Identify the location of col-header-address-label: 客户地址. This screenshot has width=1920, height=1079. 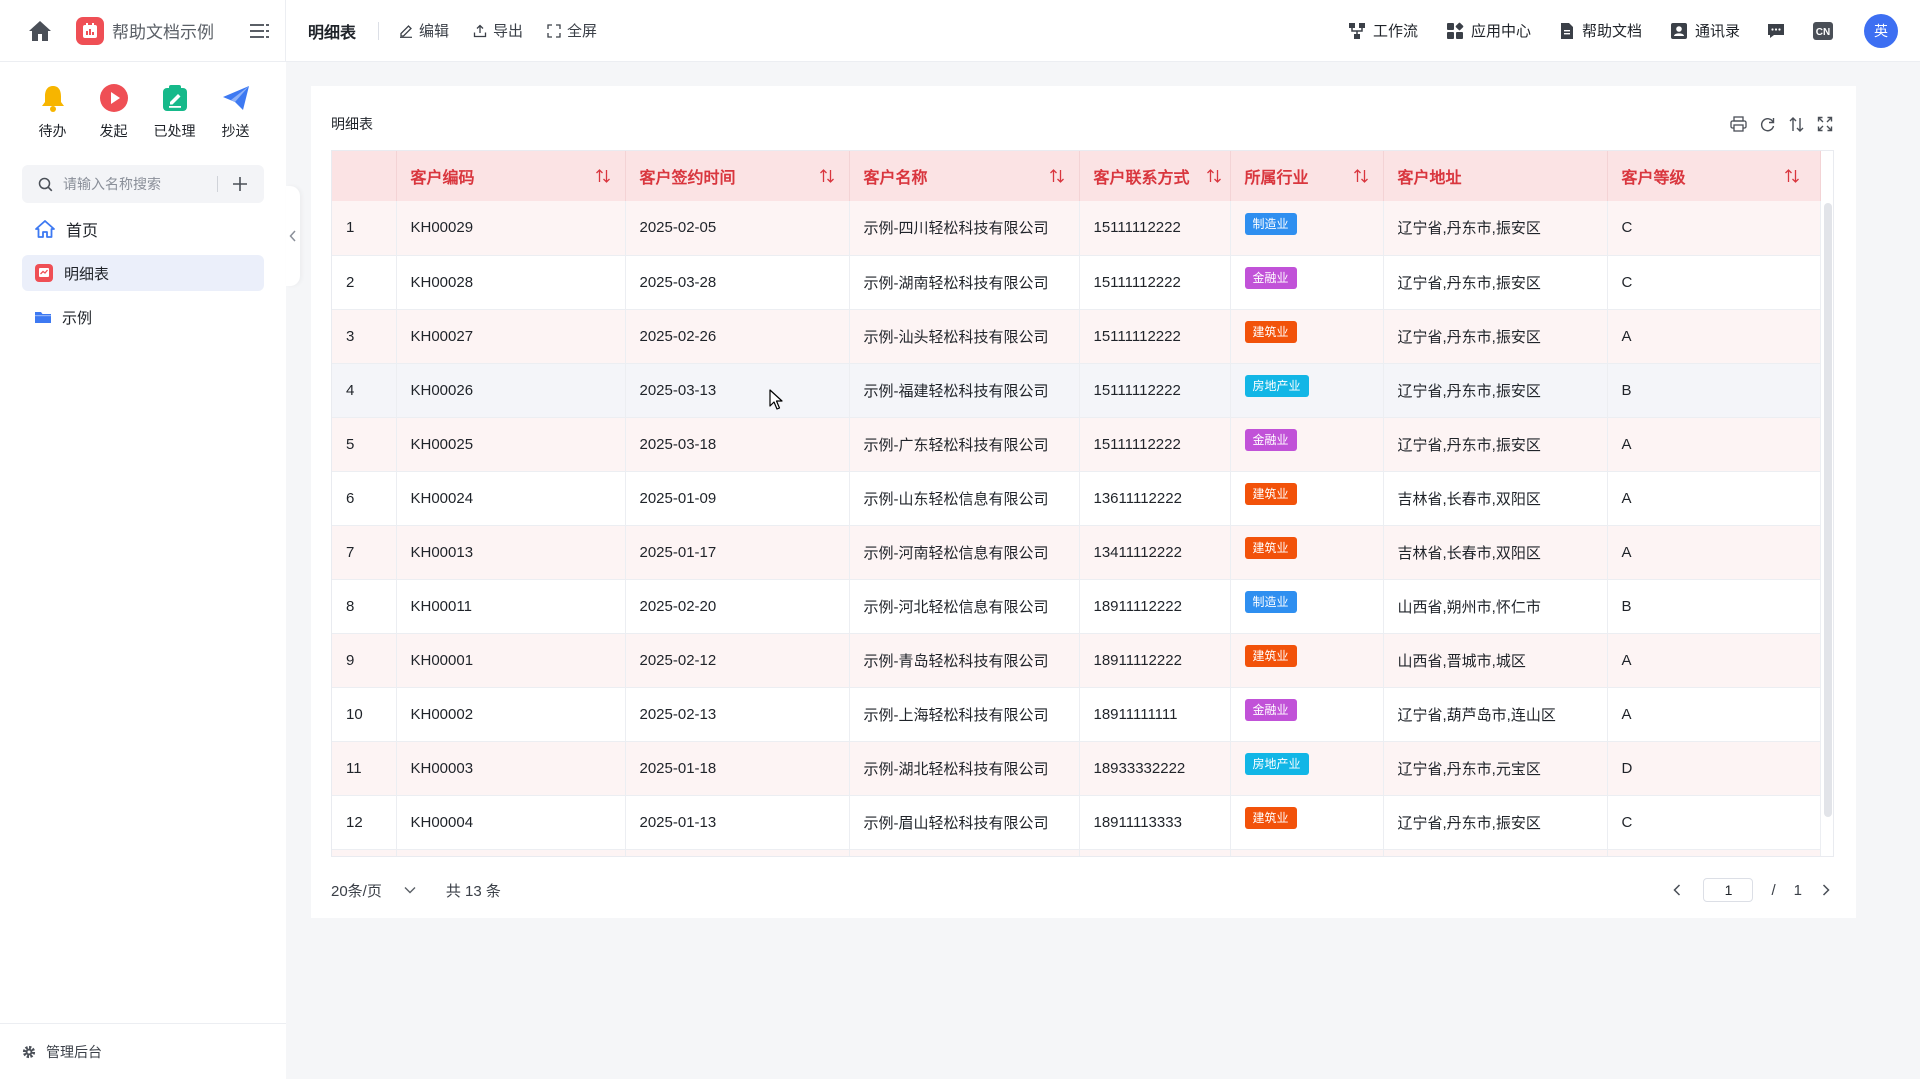
(1429, 178).